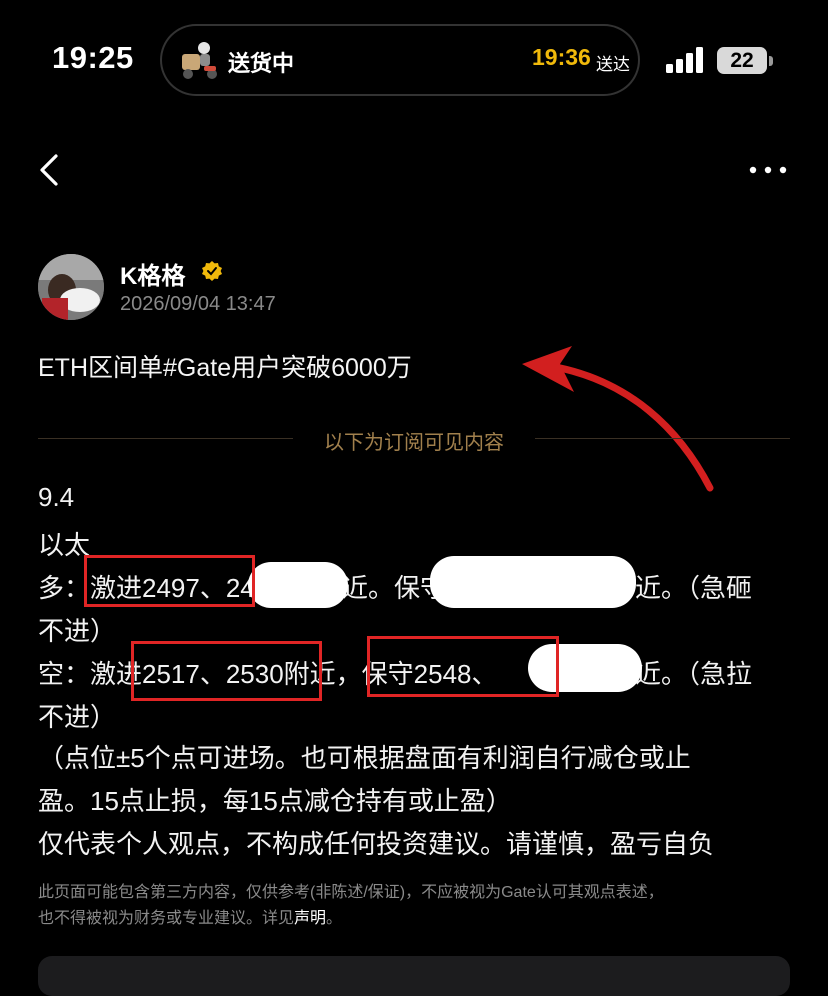 This screenshot has width=828, height=996. I want to click on post-line-long-end: 不进）, so click(77, 631).